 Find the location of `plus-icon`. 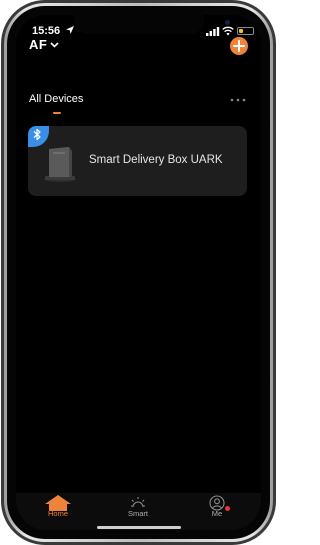

plus-icon is located at coordinates (239, 46).